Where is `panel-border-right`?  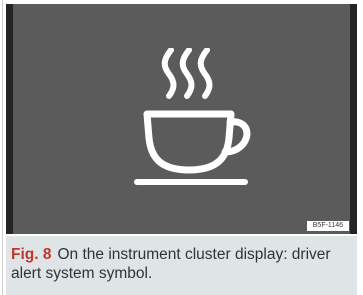 panel-border-right is located at coordinates (353, 119).